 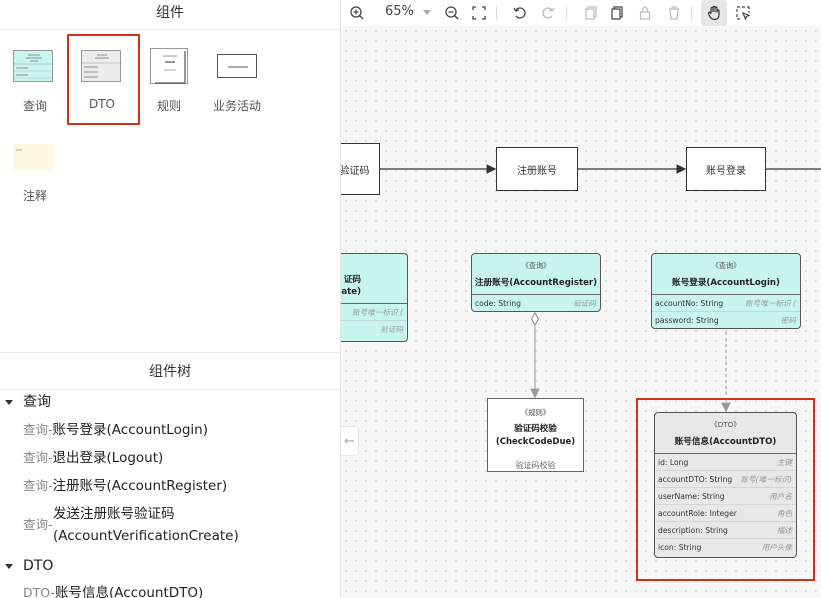 I want to click on card-header: 《查询》 账号登录(AccountLogin), so click(x=726, y=274).